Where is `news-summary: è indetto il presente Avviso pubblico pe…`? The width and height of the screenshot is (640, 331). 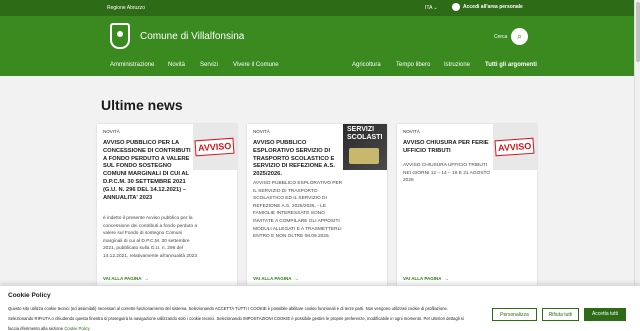 news-summary: è indetto il presente Avviso pubblico pe… is located at coordinates (150, 237).